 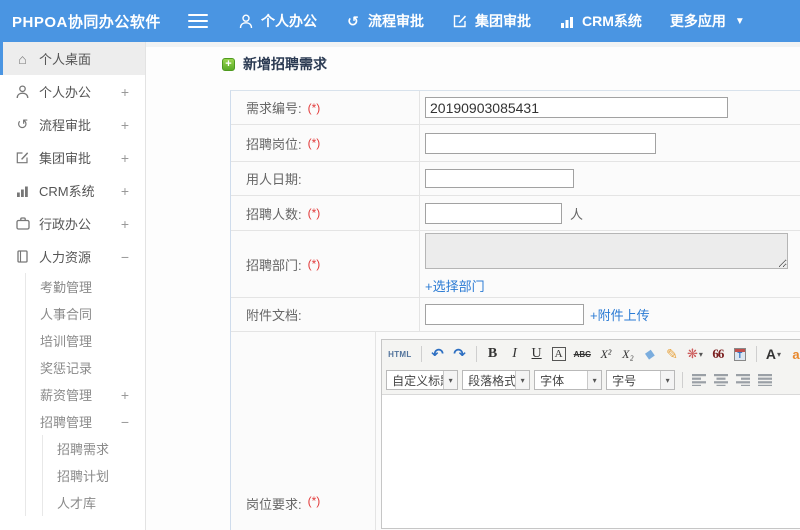 What do you see at coordinates (83, 476) in the screenshot?
I see `sidebar-subitem-label: 招聘计划` at bounding box center [83, 476].